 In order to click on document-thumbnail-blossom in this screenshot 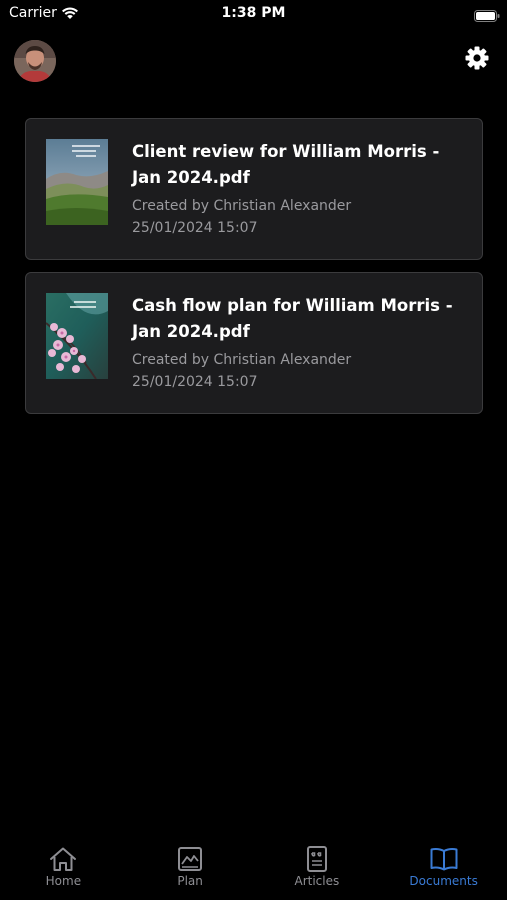, I will do `click(77, 336)`.